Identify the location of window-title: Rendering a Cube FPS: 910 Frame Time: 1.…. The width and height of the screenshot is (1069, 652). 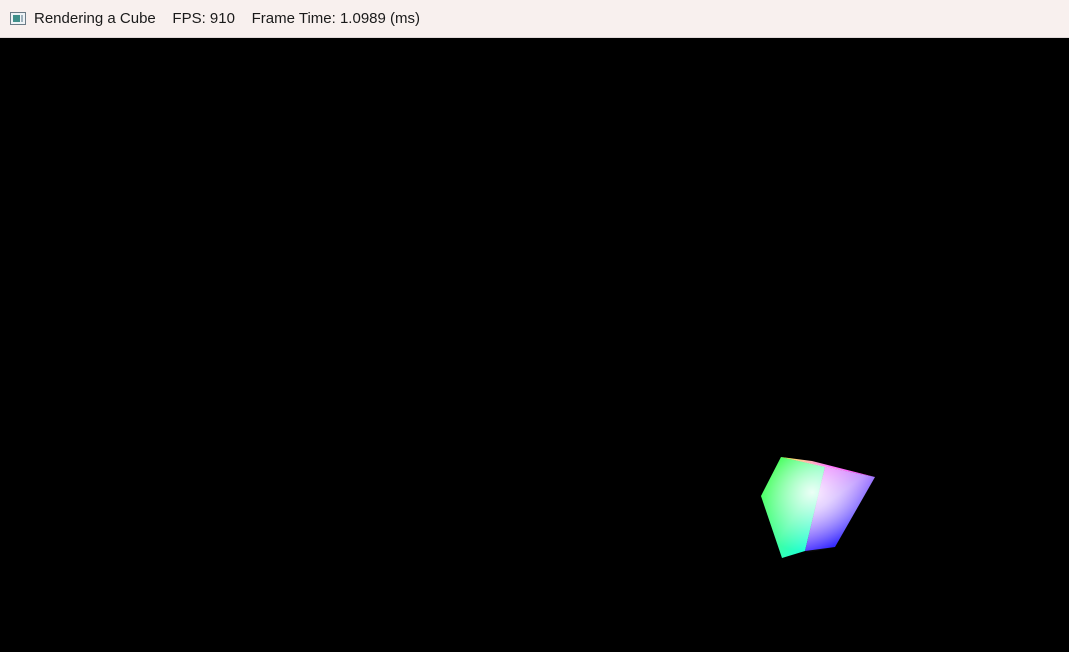
(227, 18).